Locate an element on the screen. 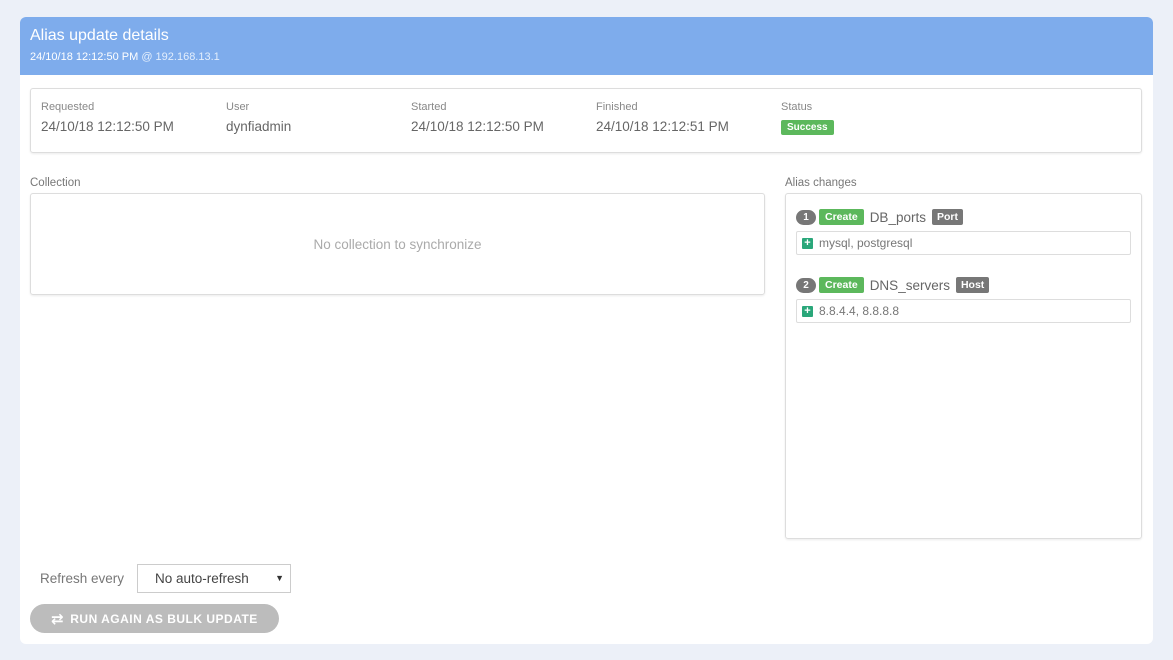 Image resolution: width=1173 pixels, height=660 pixels. at-sign: @ is located at coordinates (147, 57).